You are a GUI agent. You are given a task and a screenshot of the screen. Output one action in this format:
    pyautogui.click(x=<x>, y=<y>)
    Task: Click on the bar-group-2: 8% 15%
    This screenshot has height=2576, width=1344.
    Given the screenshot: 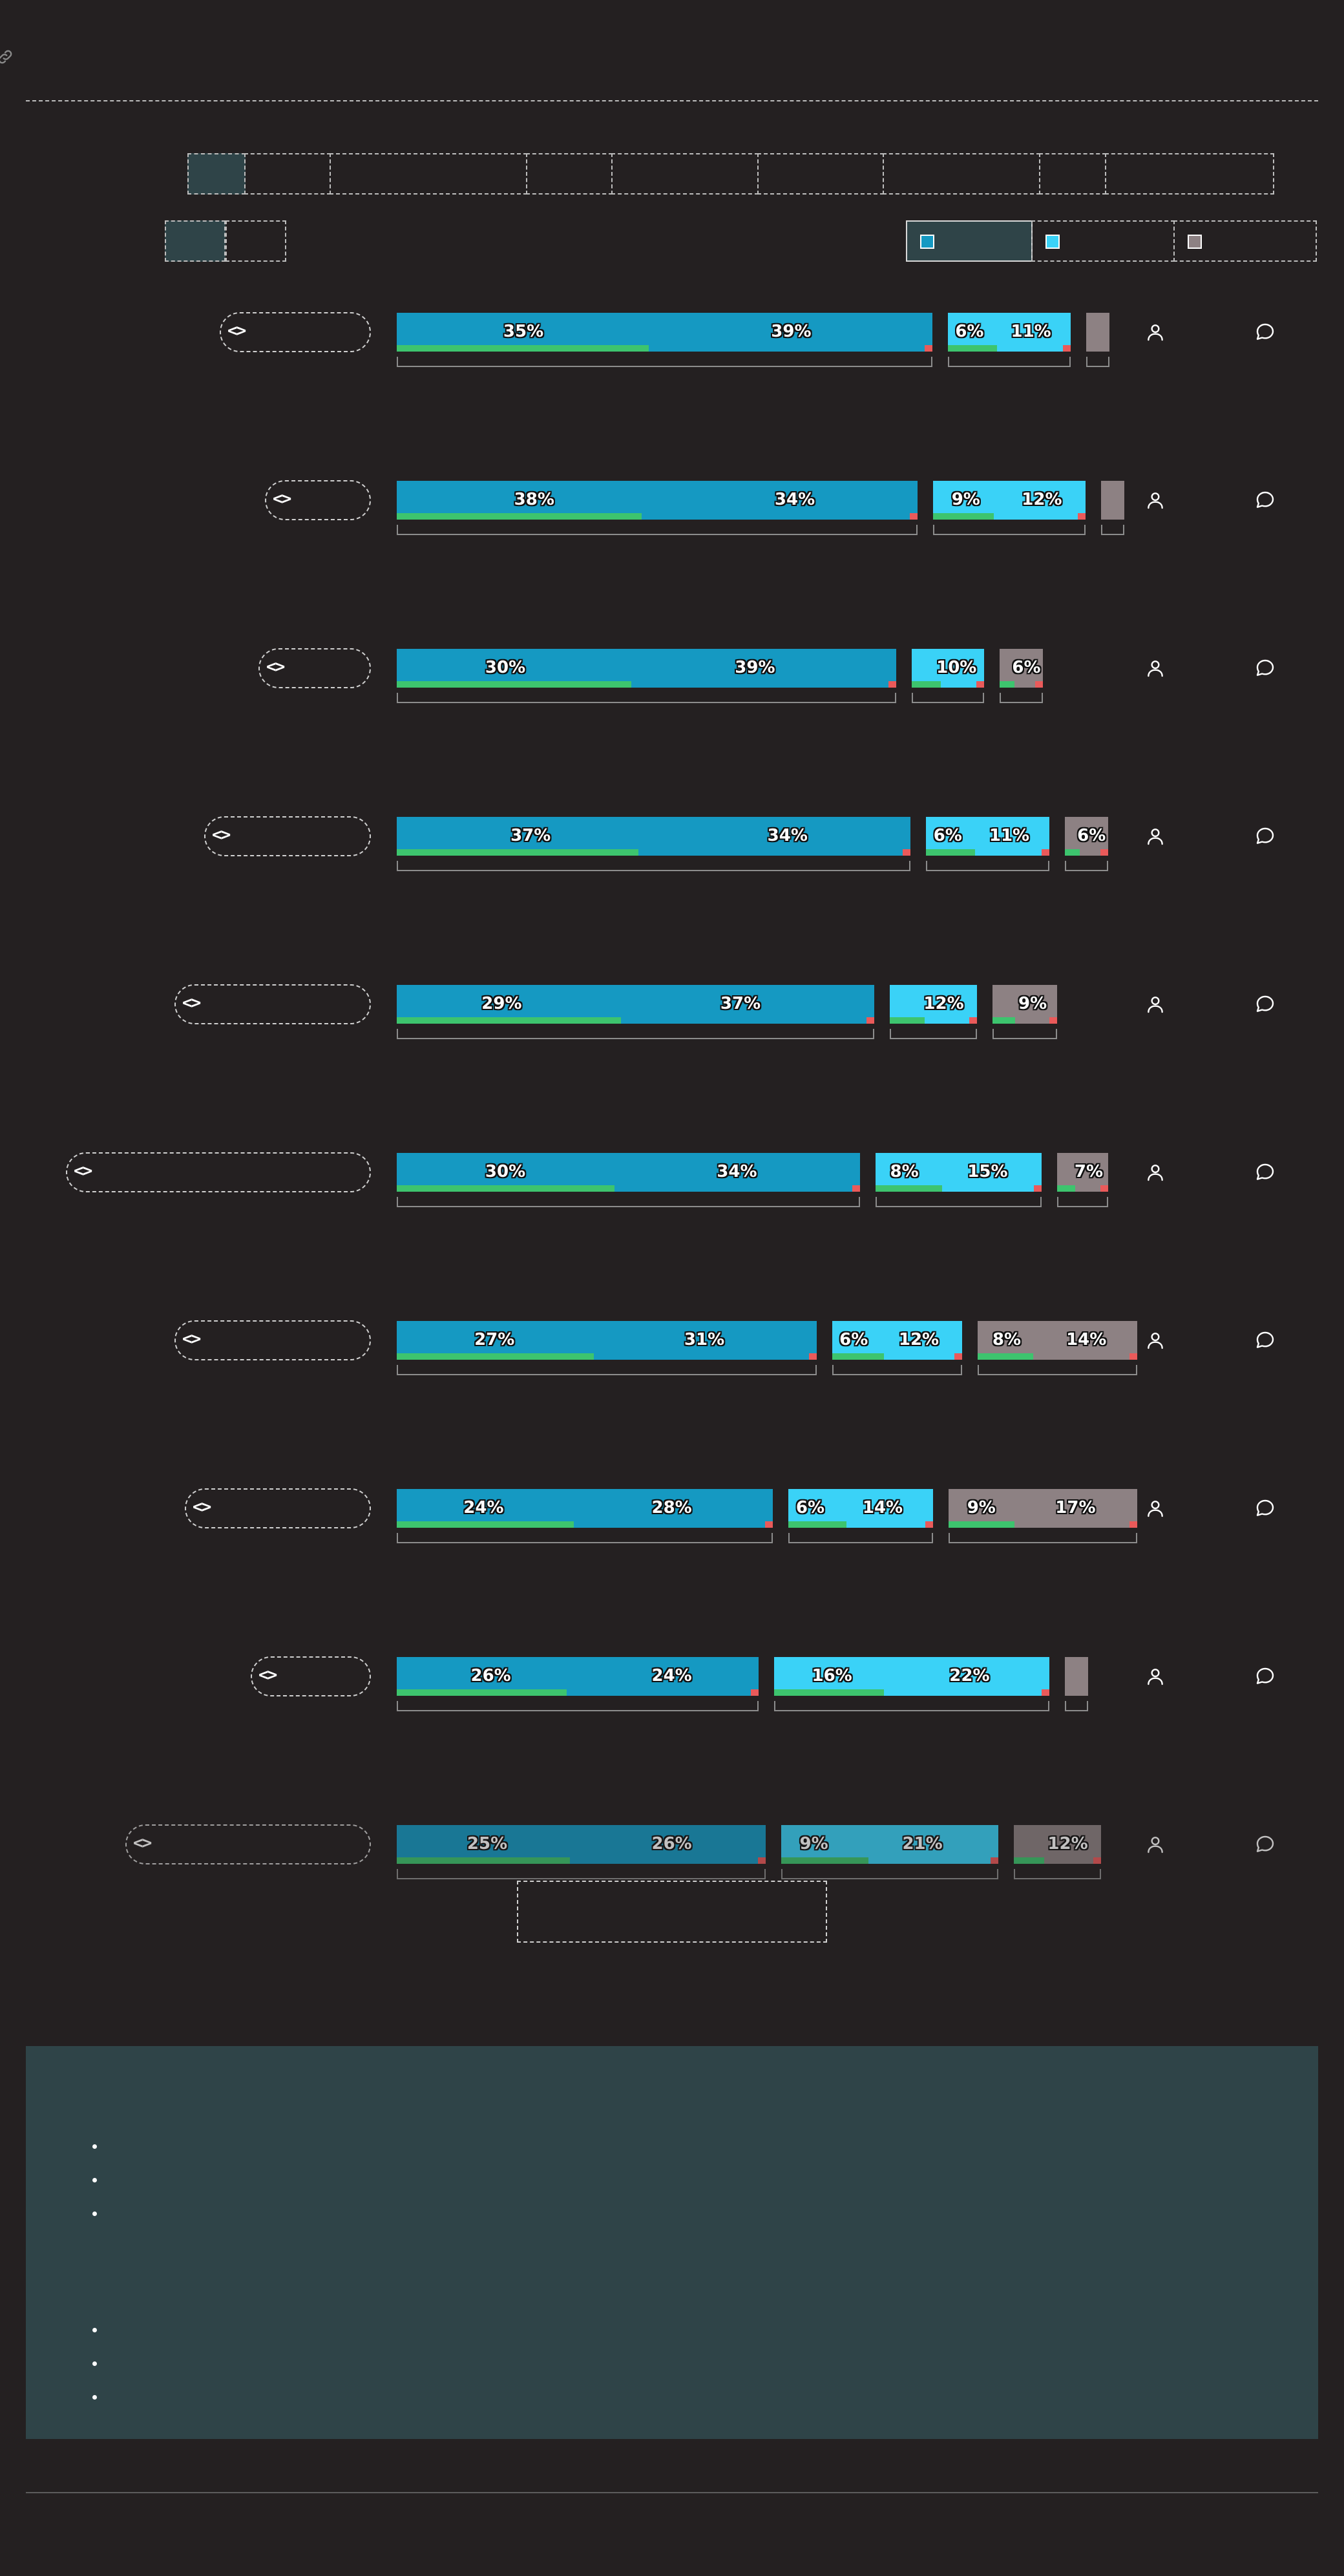 What is the action you would take?
    pyautogui.click(x=958, y=1172)
    